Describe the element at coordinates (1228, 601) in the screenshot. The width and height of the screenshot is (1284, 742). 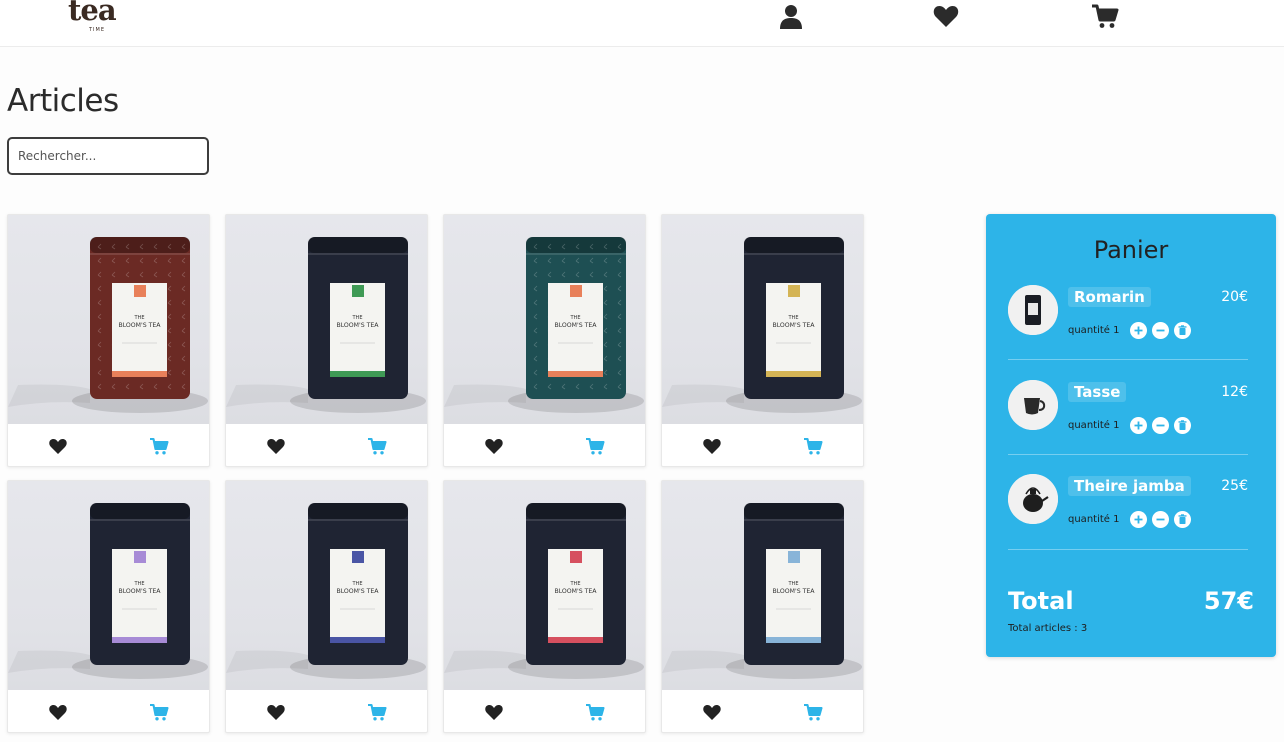
I see `total-value: 57€` at that location.